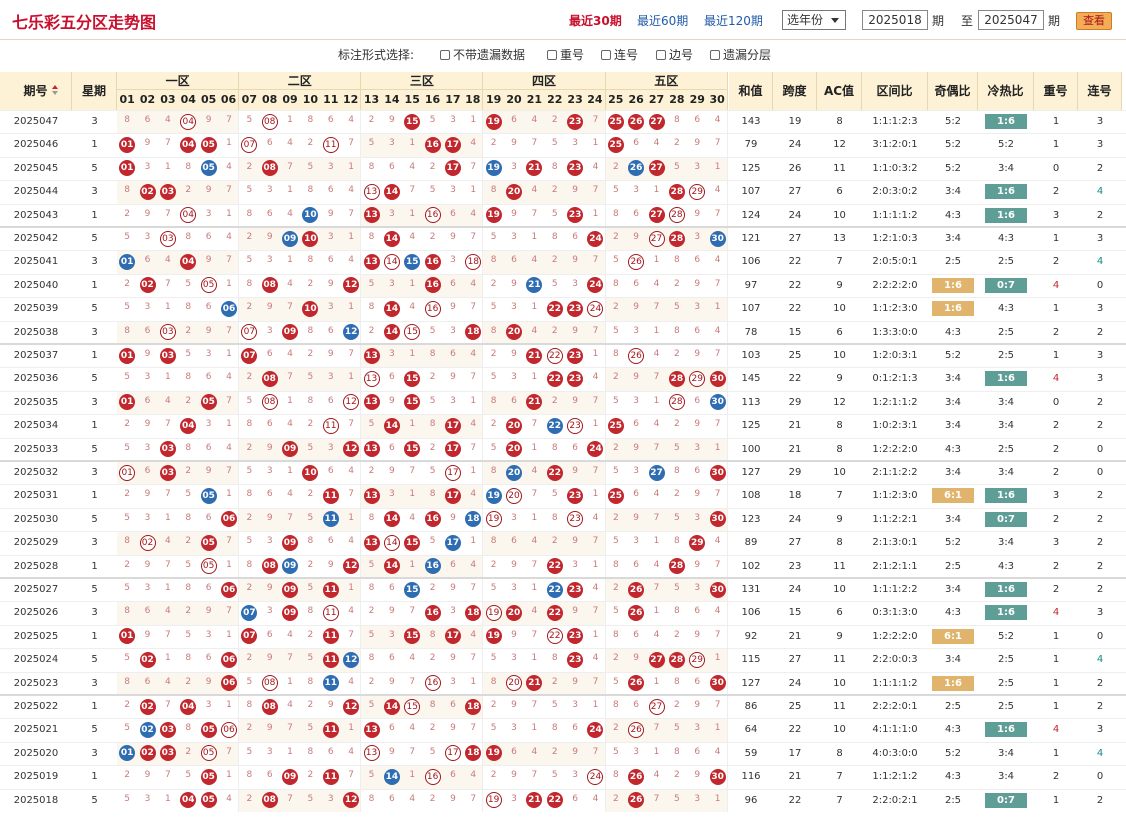  I want to click on drawn-number-ball: 13, so click(371, 729).